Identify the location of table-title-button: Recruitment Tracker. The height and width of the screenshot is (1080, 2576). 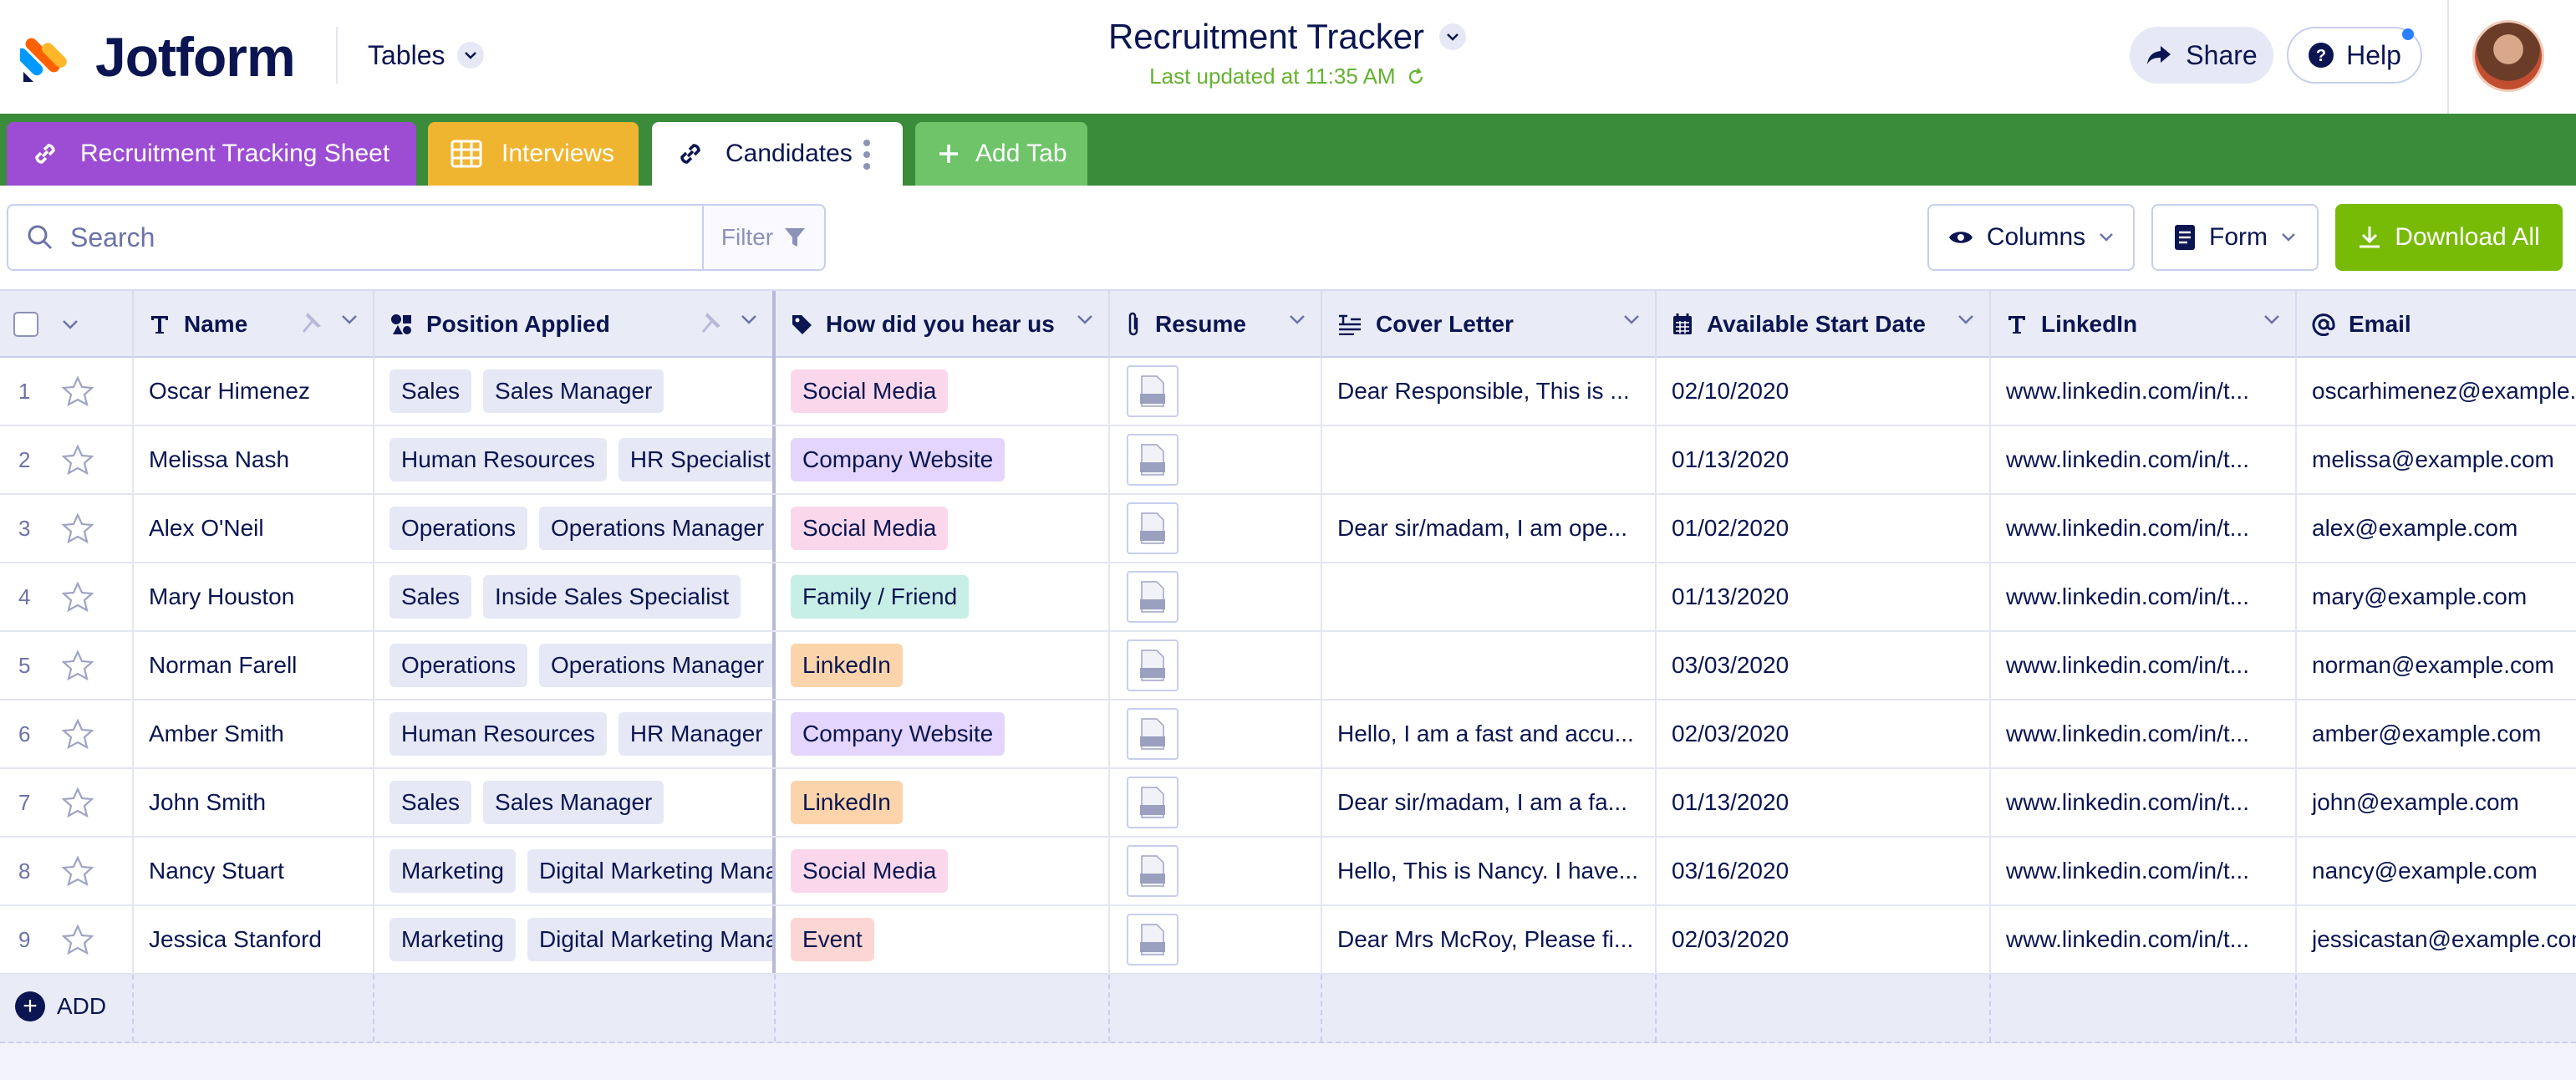
(1287, 37).